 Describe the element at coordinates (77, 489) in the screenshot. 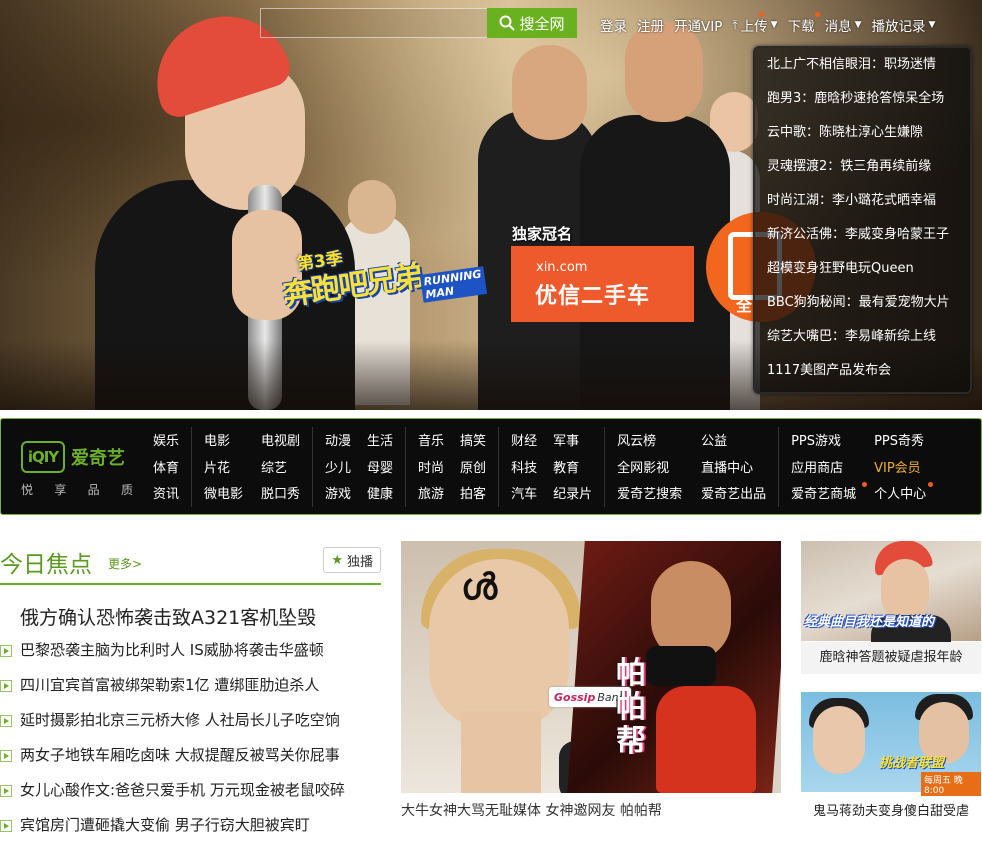

I see `logo-slogan: 悦 享 品 质` at that location.